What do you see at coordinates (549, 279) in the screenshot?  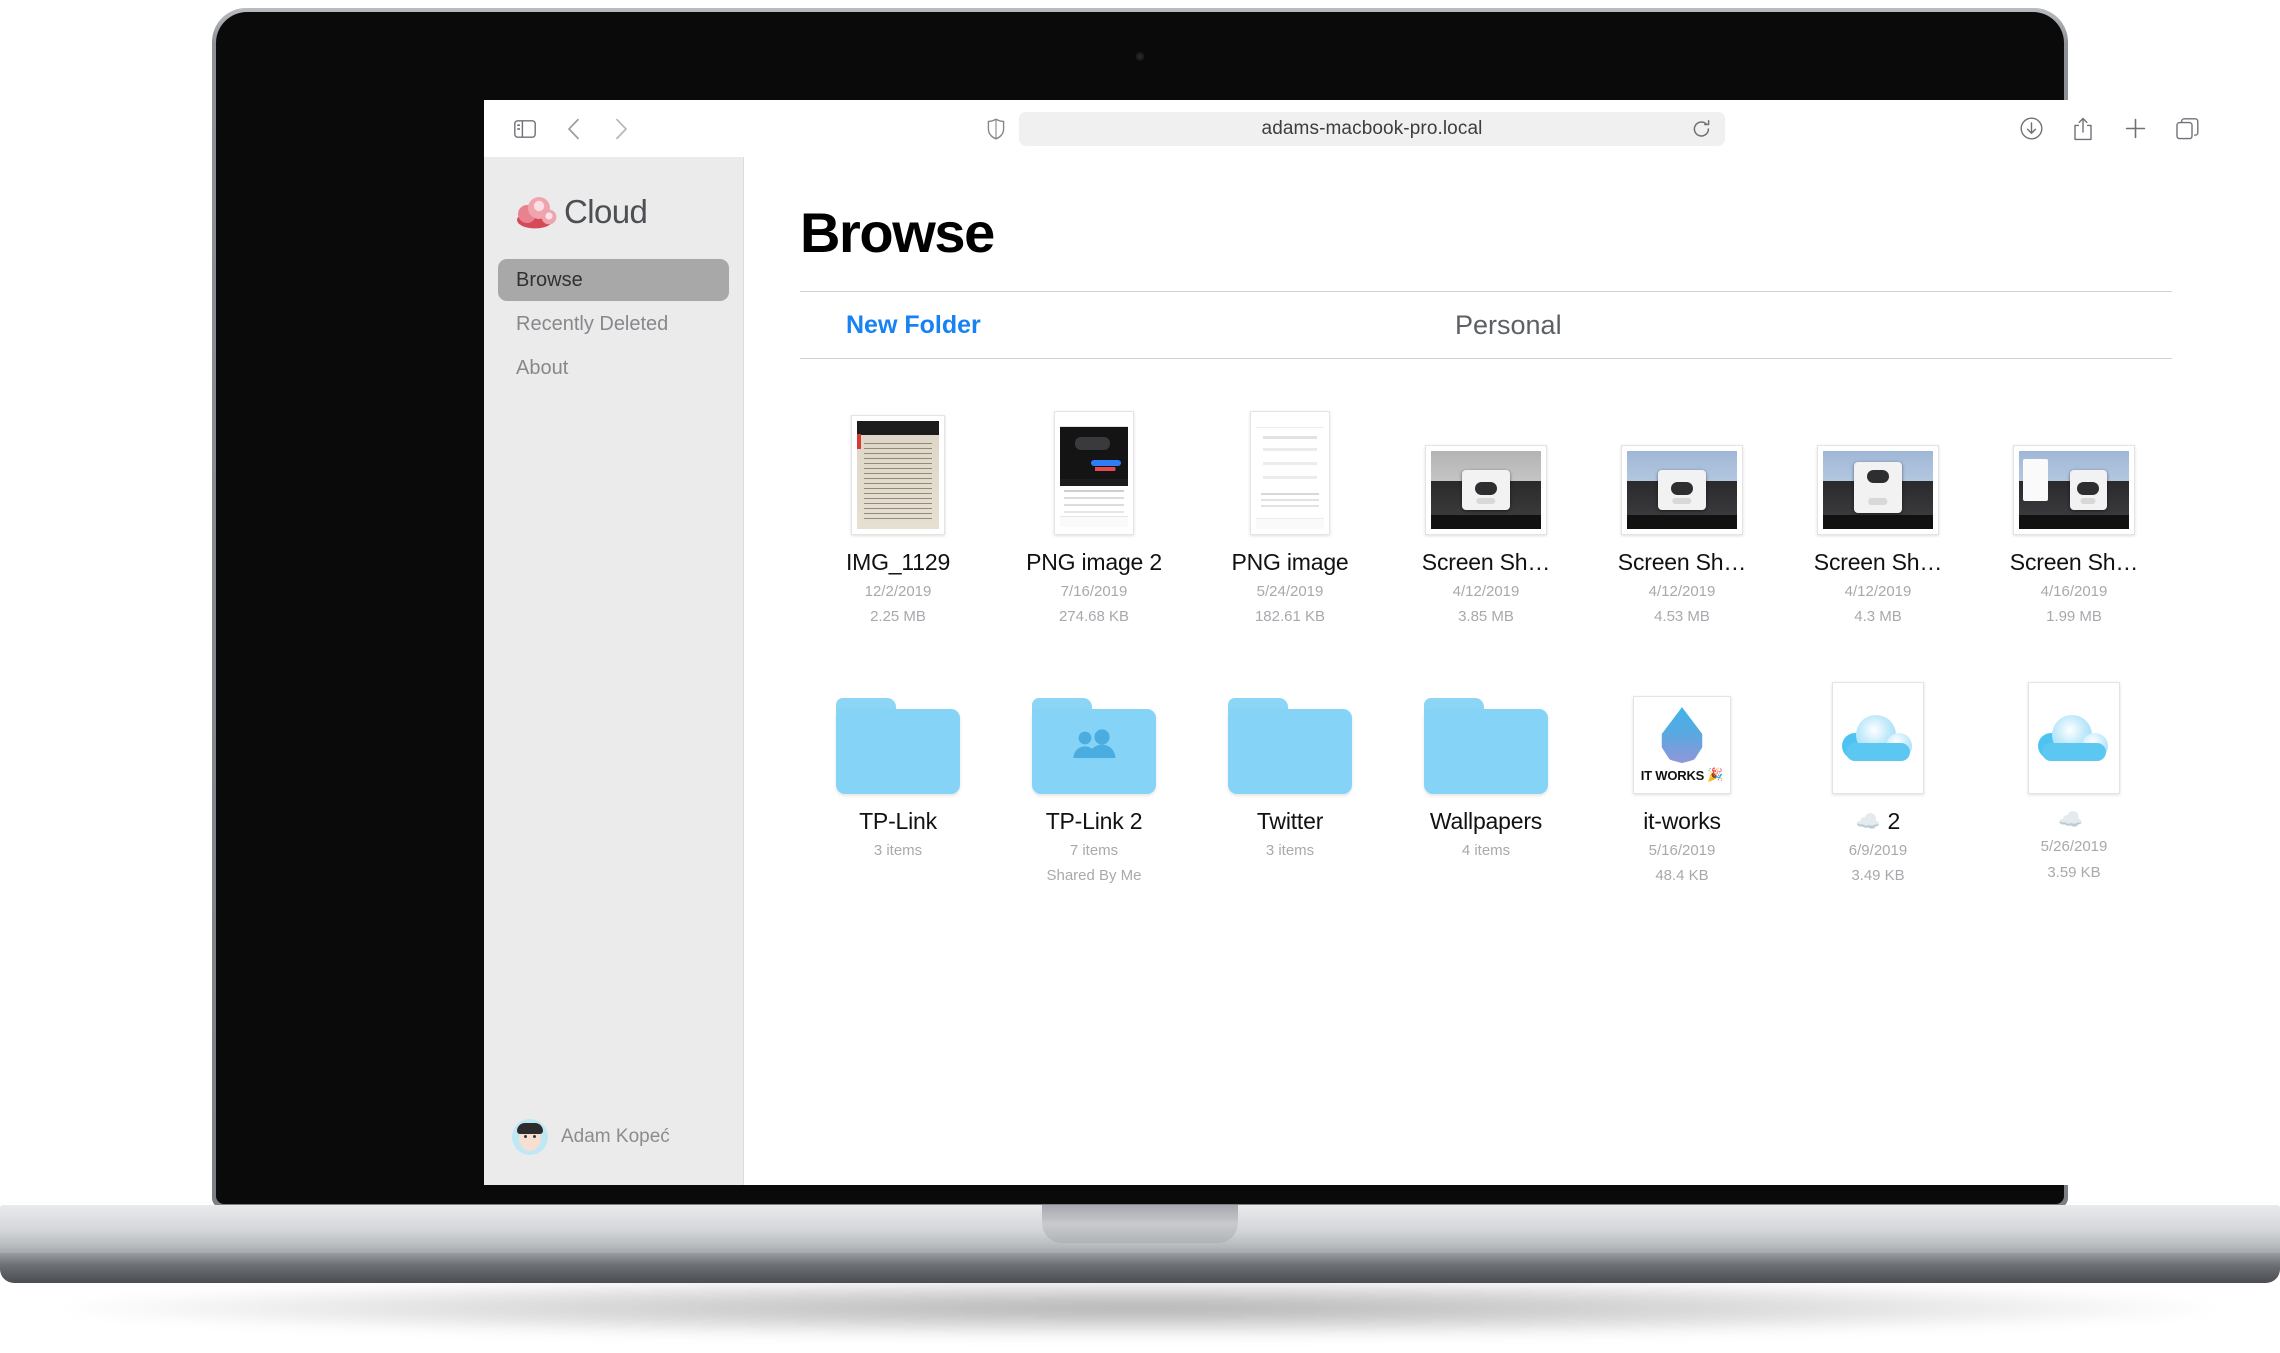 I see `sidebar-item-label: Browse` at bounding box center [549, 279].